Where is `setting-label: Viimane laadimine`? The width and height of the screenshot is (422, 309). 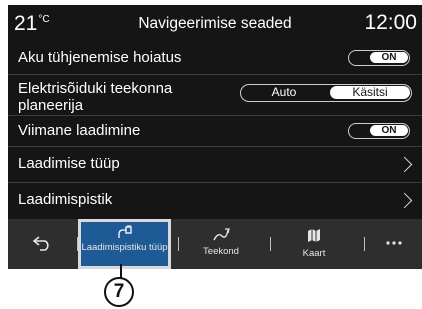
setting-label: Viimane laadimine is located at coordinates (79, 130).